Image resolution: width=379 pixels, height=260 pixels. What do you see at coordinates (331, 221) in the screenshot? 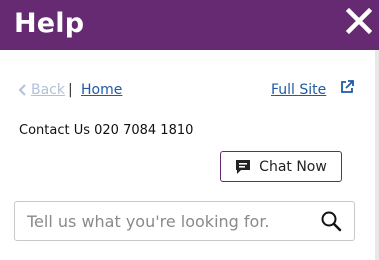
I see `search-icon` at bounding box center [331, 221].